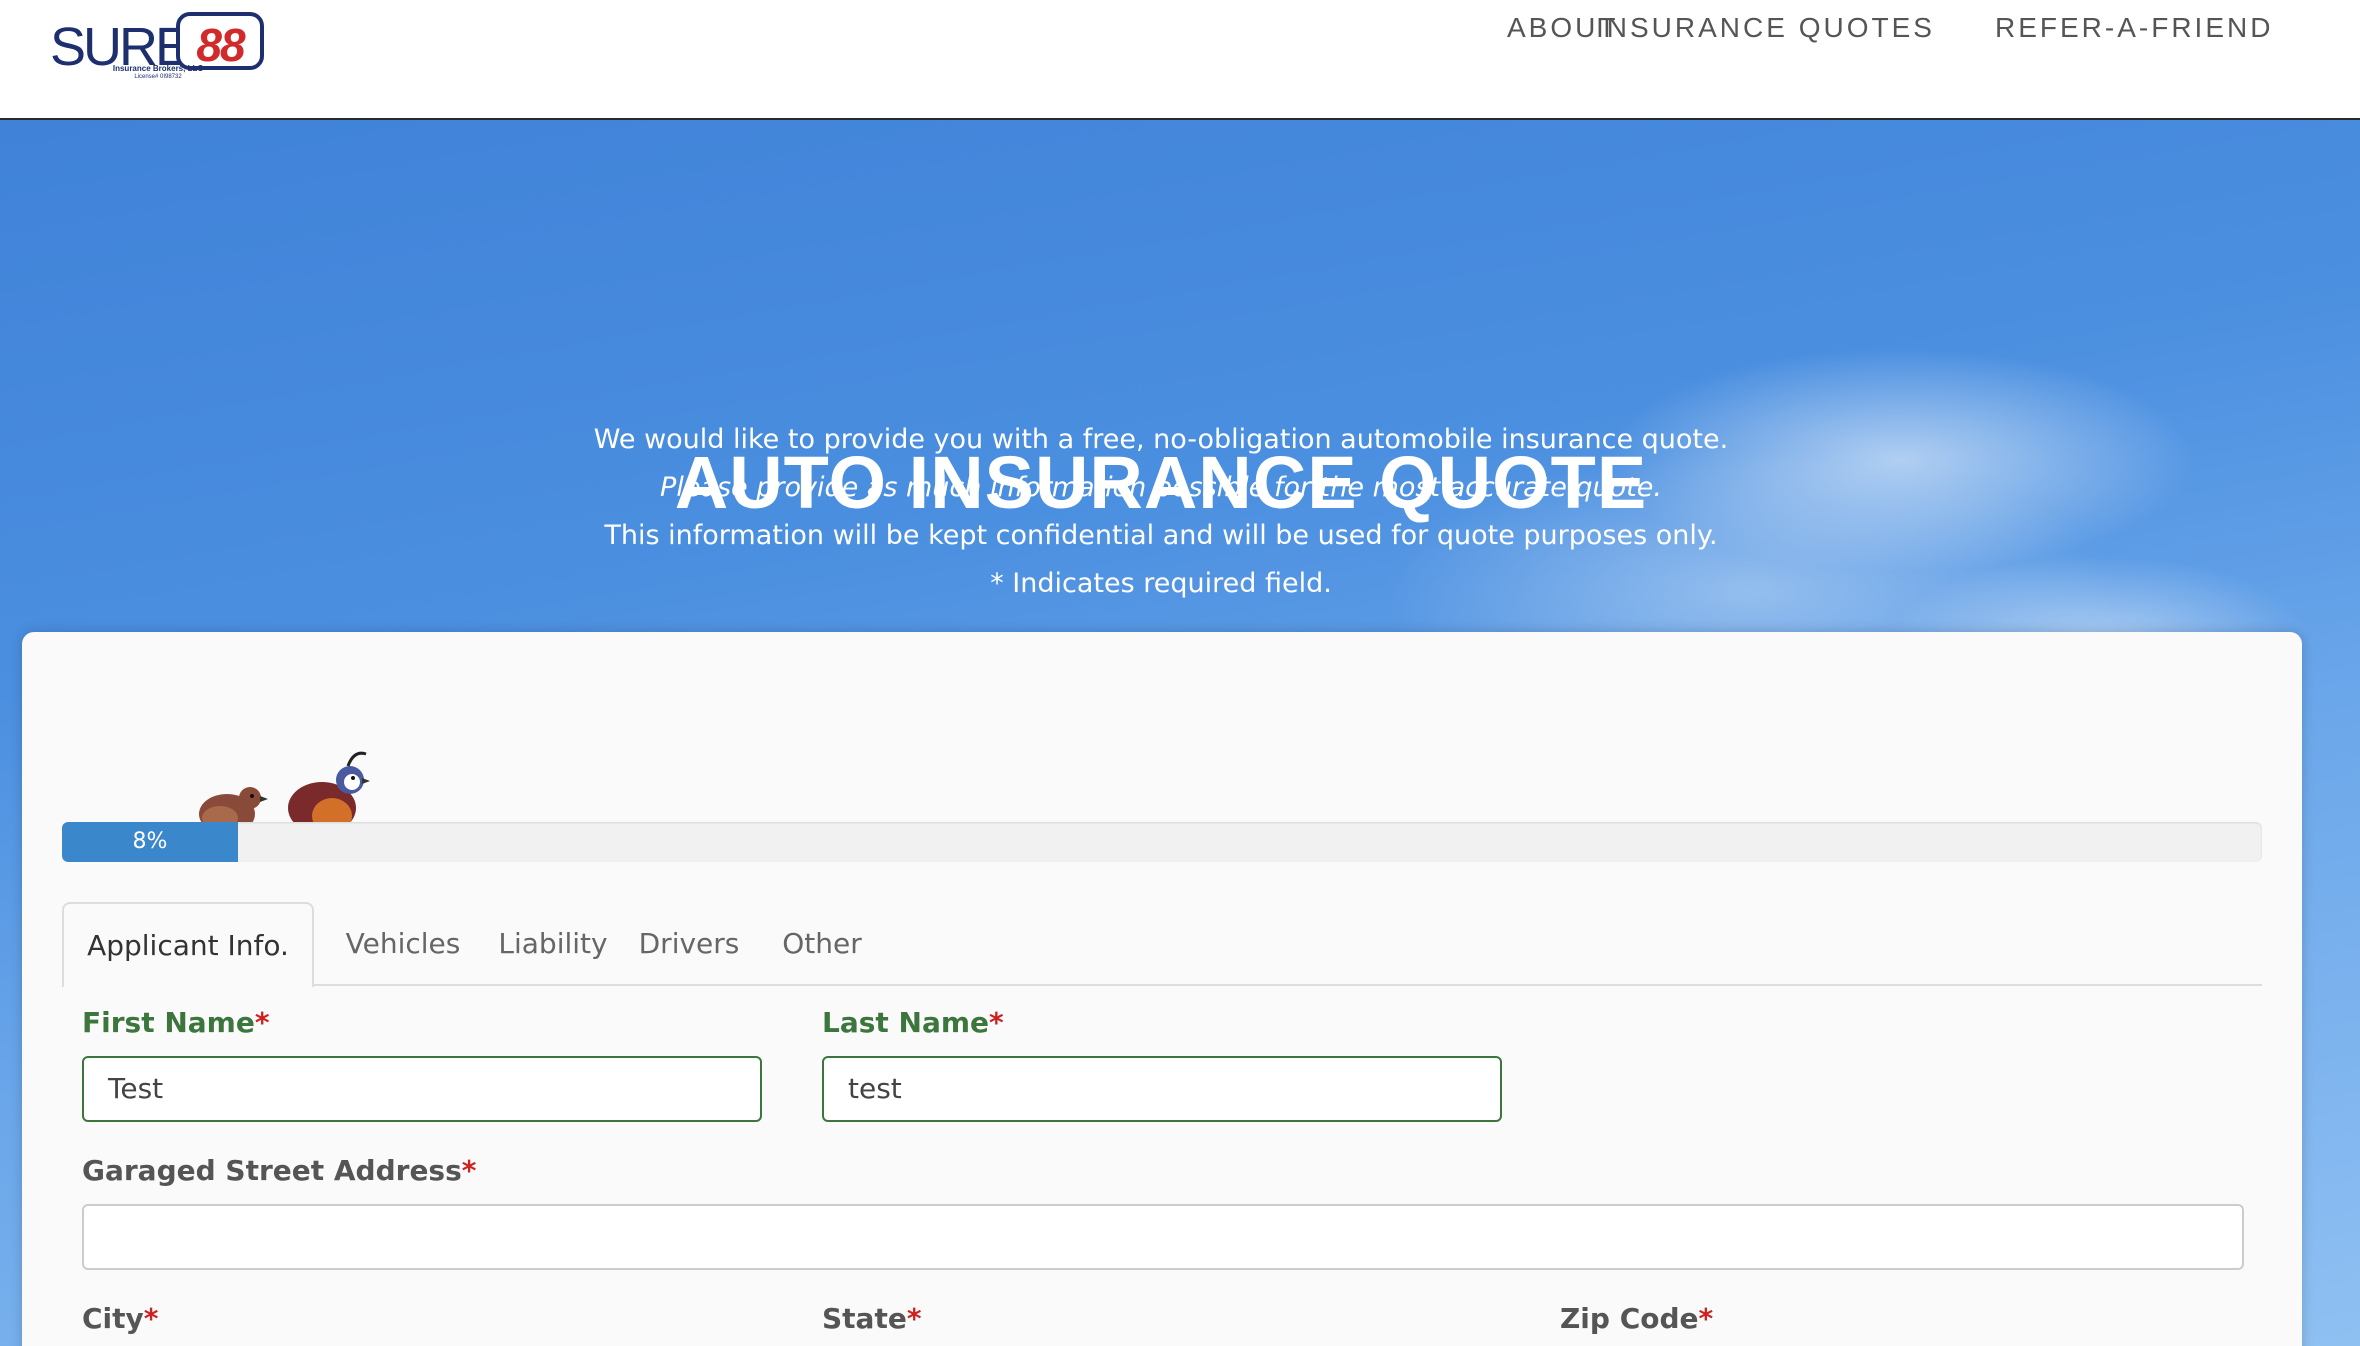 The image size is (2360, 1346). Describe the element at coordinates (158, 77) in the screenshot. I see `logo-license: License# 0I98732` at that location.